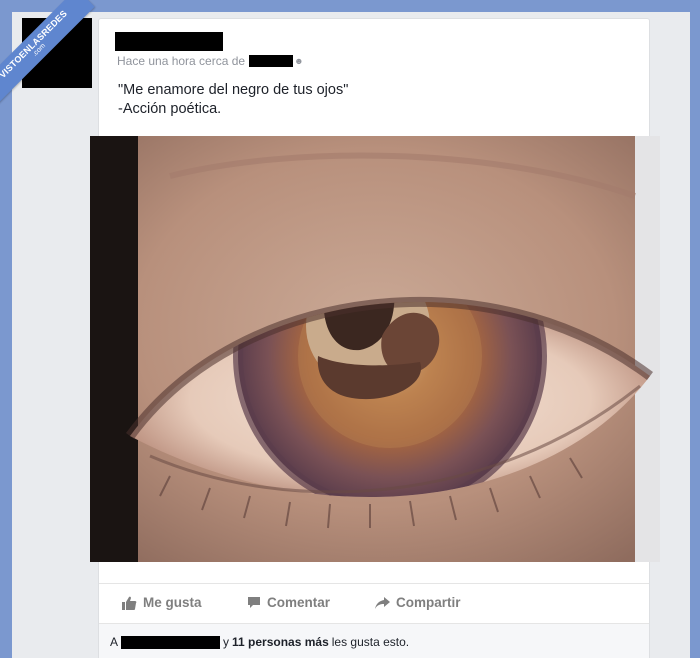 Image resolution: width=700 pixels, height=658 pixels. What do you see at coordinates (428, 602) in the screenshot?
I see `share-label: Compartir` at bounding box center [428, 602].